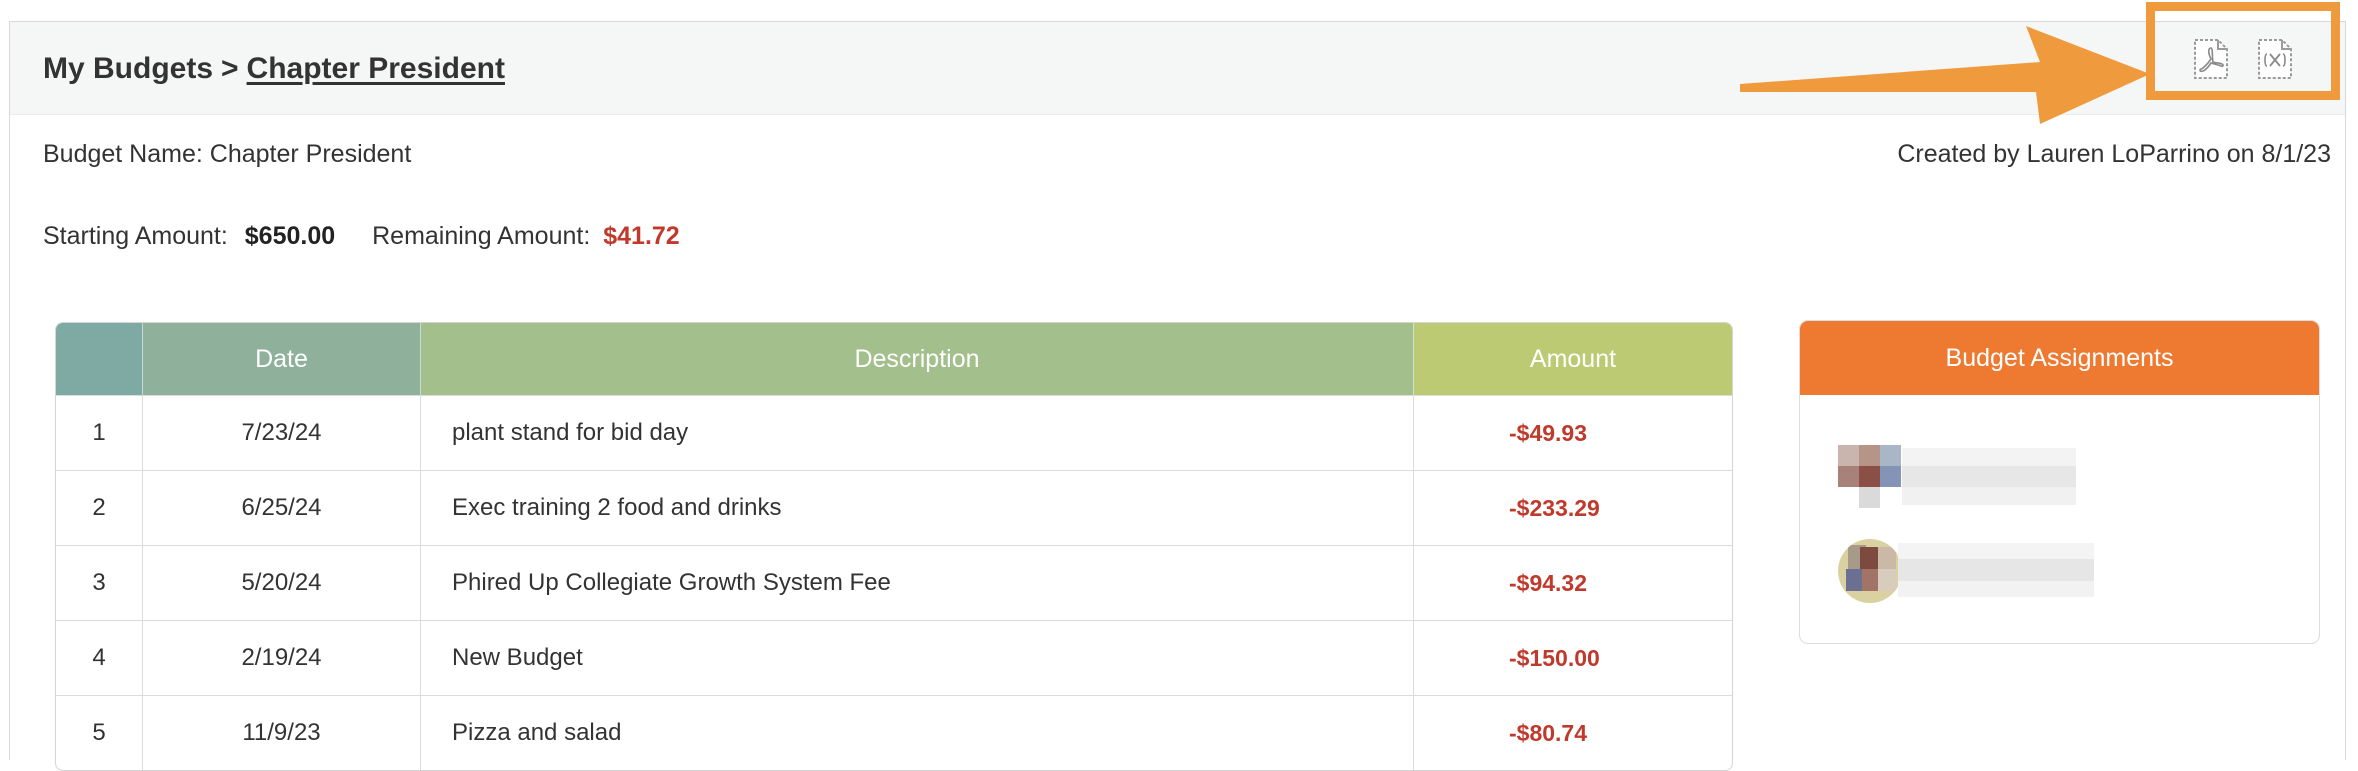  What do you see at coordinates (1572, 433) in the screenshot?
I see `row-amount: -$49.93` at bounding box center [1572, 433].